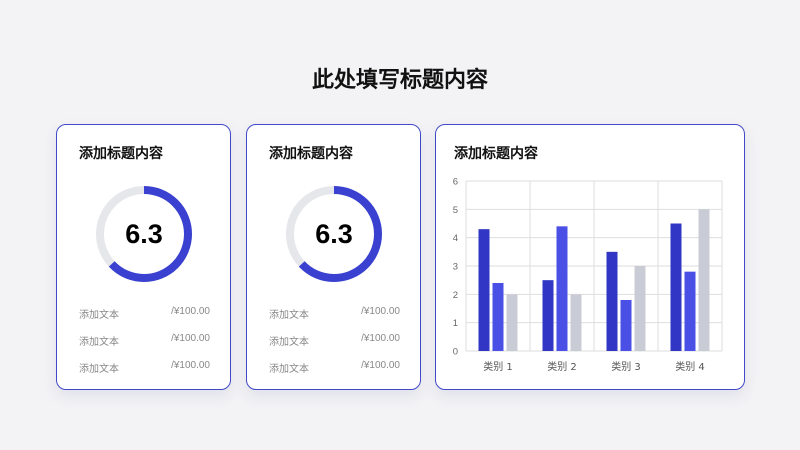  I want to click on bar-chart: 0 1 2 3 4 5 6 类别 1 类别 2 类别 3 类别 4, so click(588, 275).